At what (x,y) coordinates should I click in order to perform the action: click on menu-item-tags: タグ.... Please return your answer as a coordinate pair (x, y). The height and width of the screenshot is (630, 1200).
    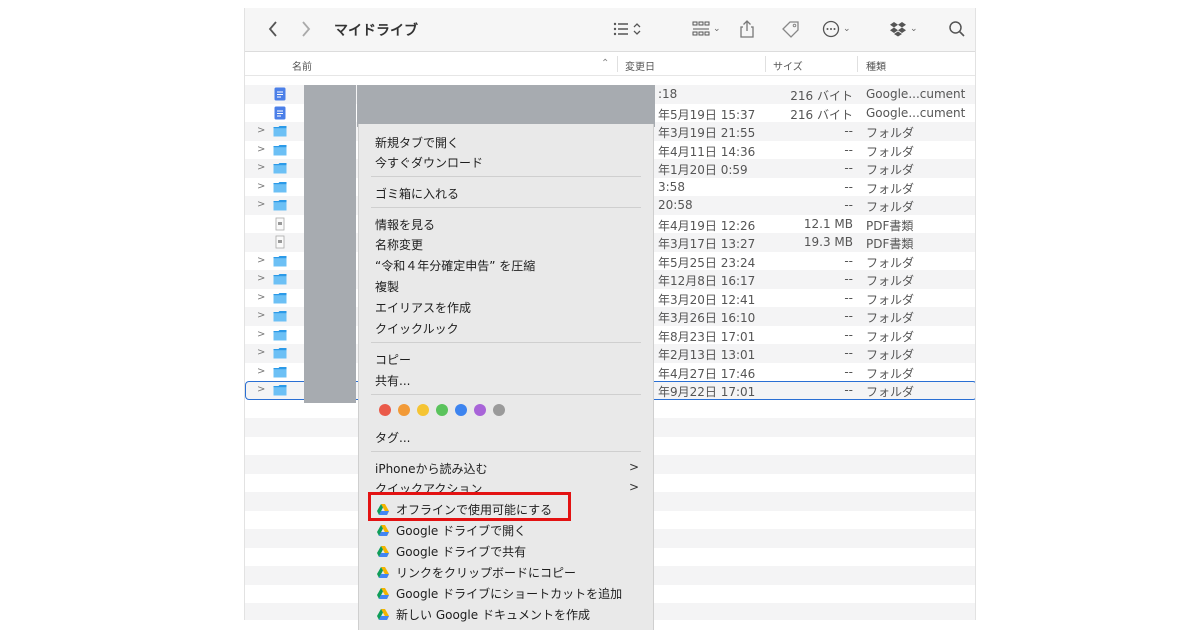
    Looking at the image, I should click on (392, 437).